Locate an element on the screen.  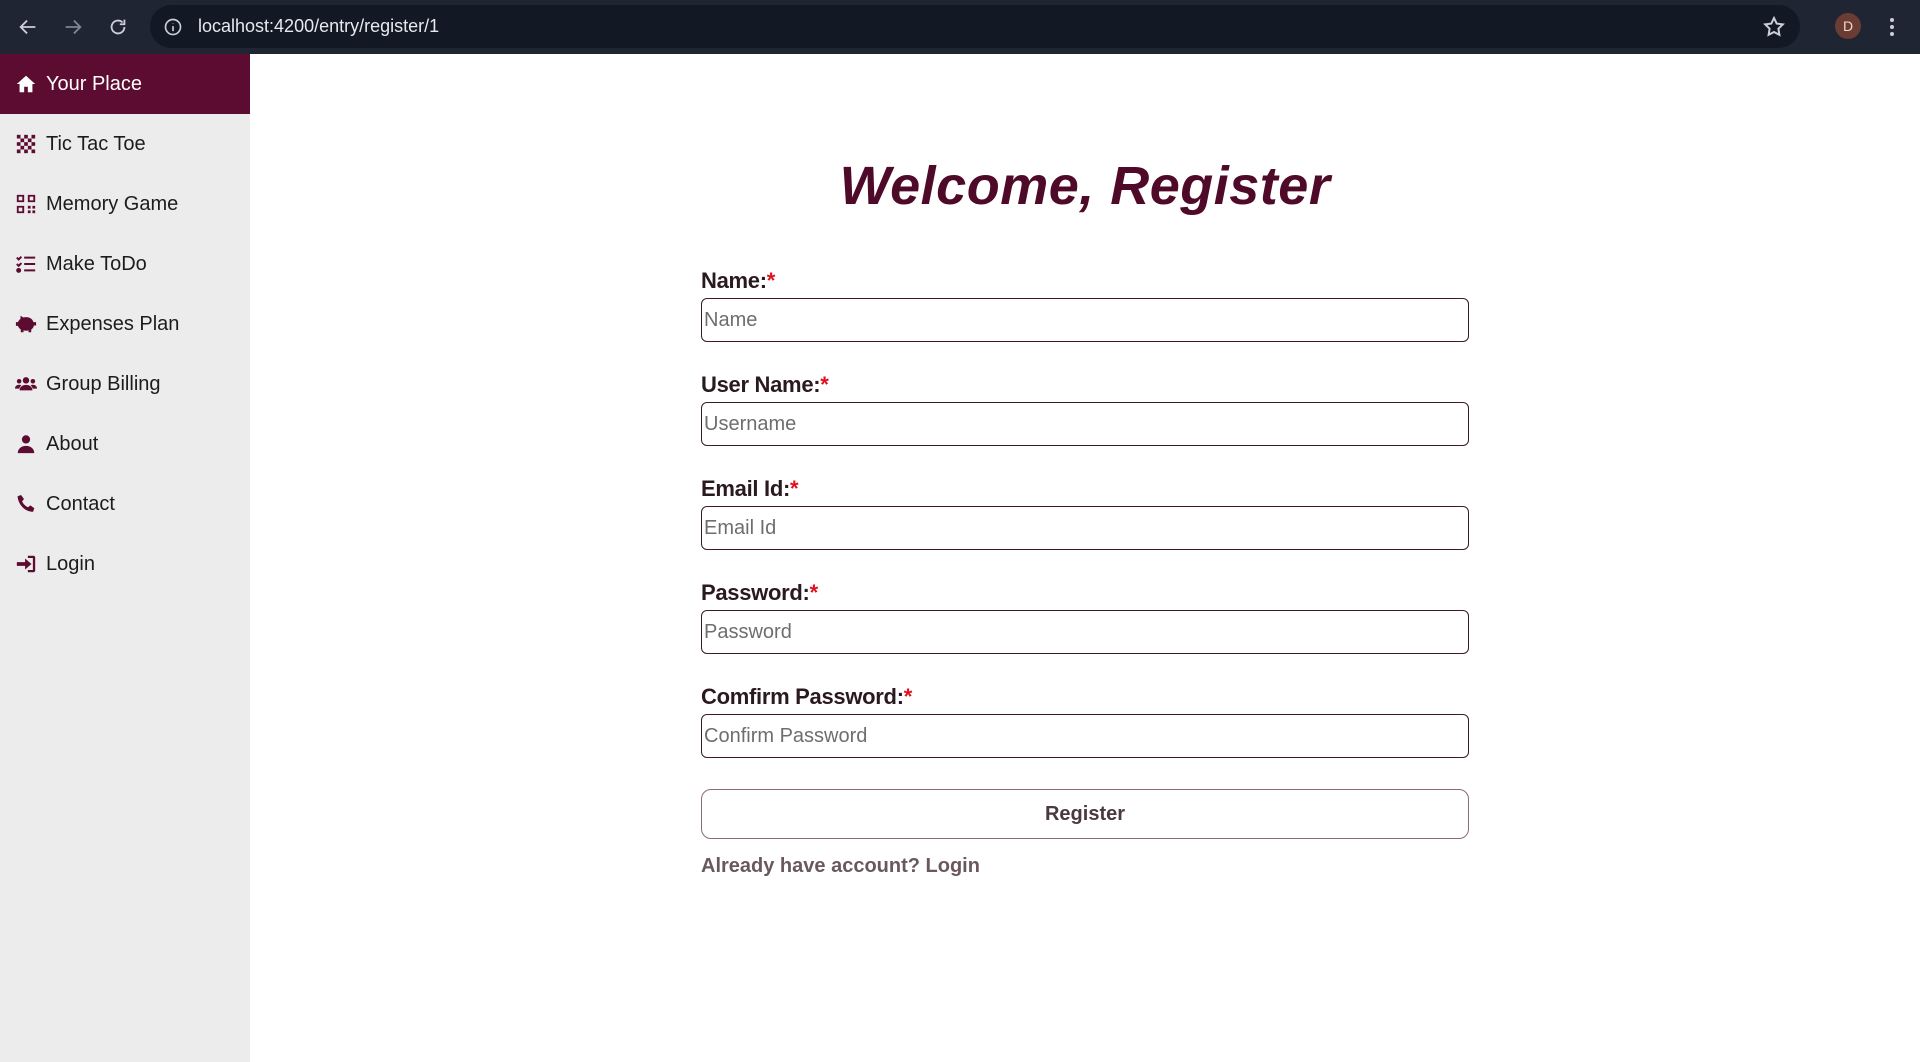
site-info-icon is located at coordinates (173, 27).